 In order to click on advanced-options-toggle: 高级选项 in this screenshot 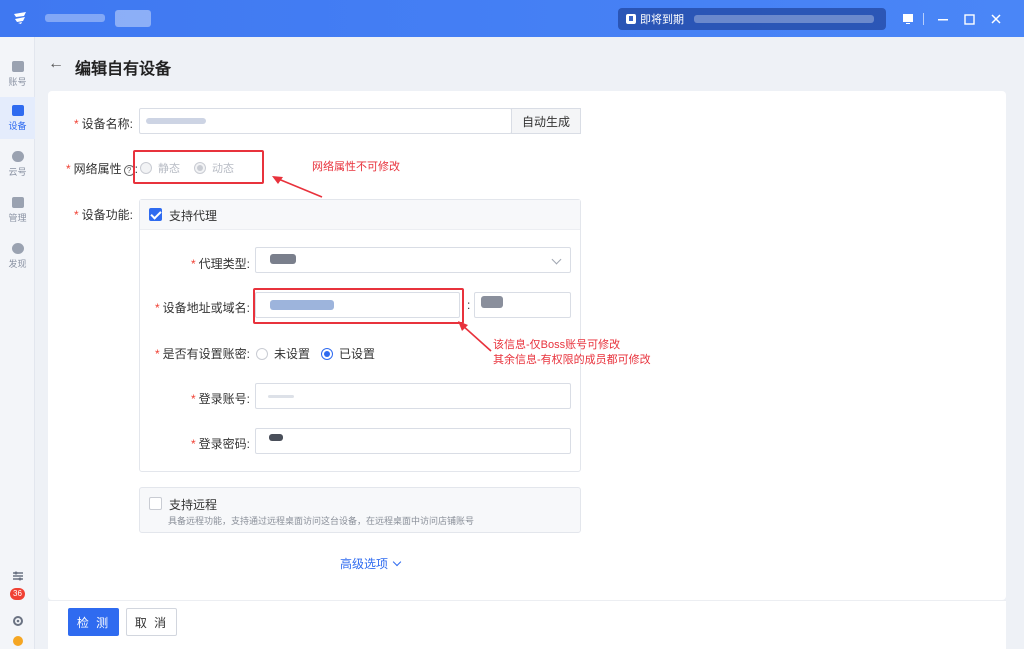, I will do `click(371, 563)`.